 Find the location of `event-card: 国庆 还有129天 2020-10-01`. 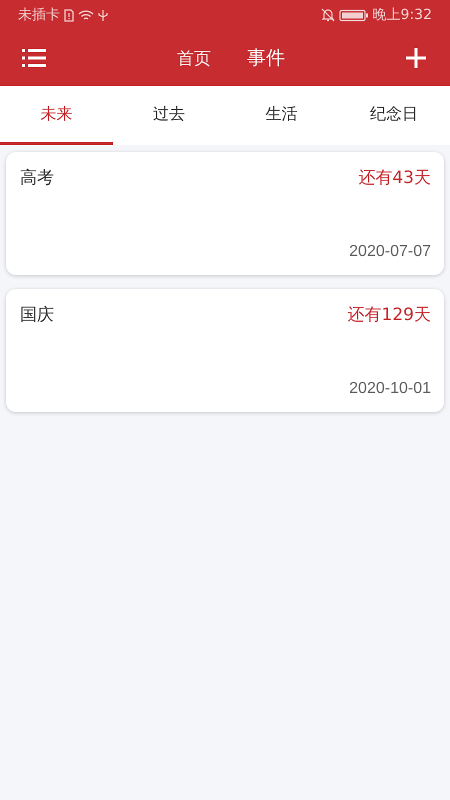

event-card: 国庆 还有129天 2020-10-01 is located at coordinates (225, 350).